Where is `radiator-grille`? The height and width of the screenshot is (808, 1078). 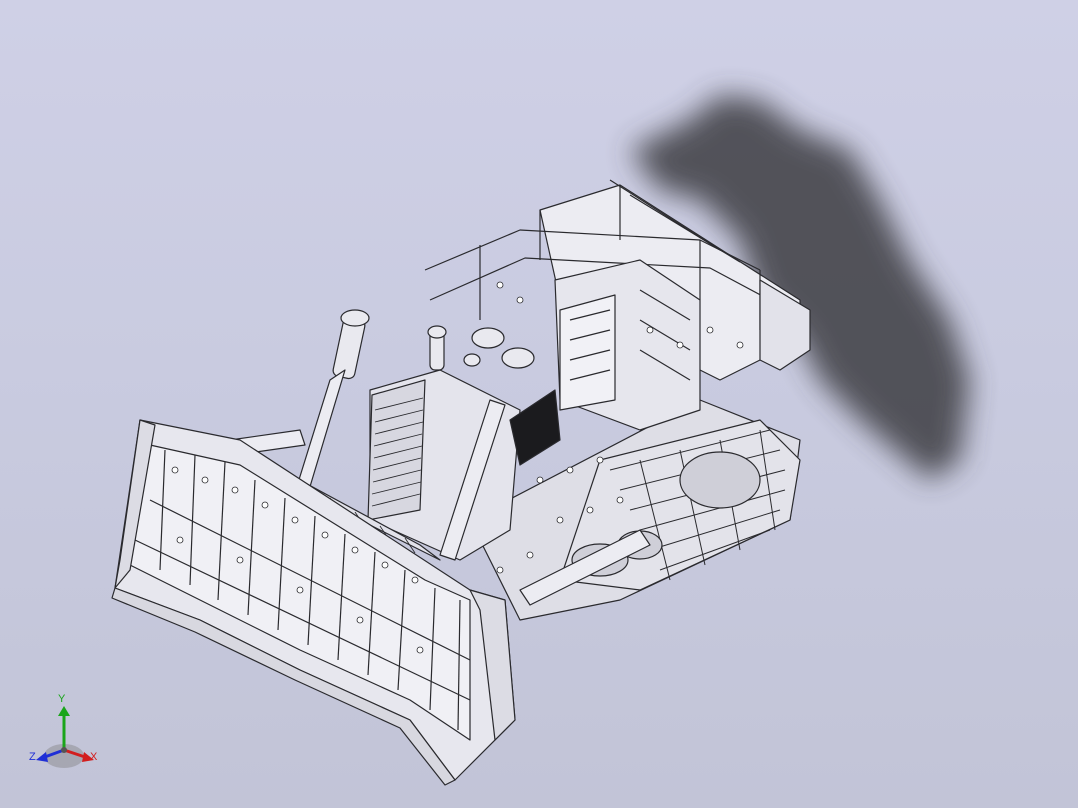
radiator-grille is located at coordinates (396, 450).